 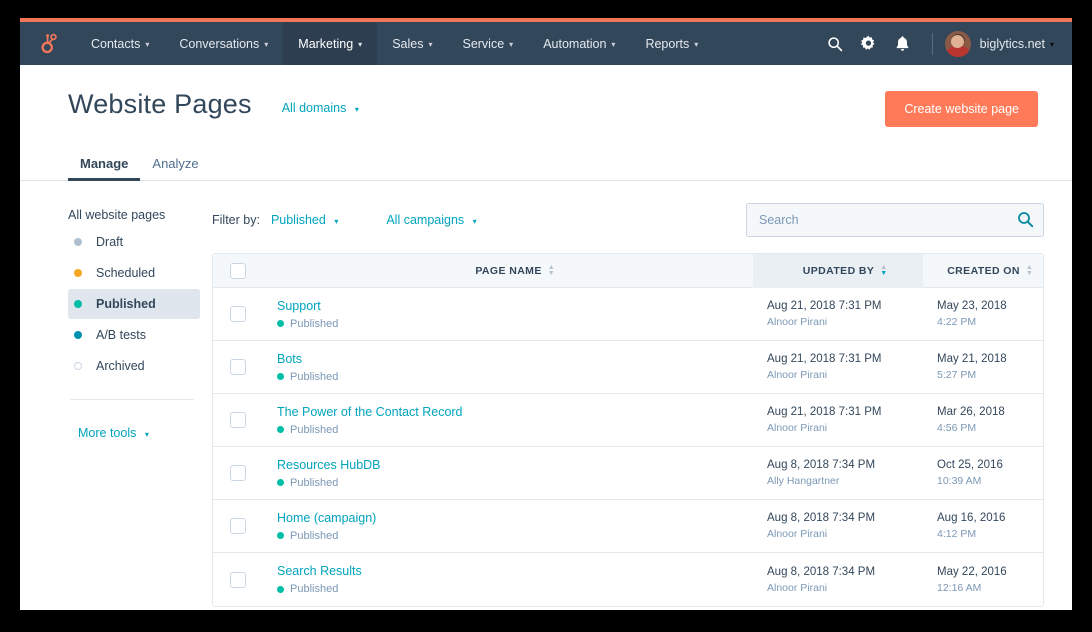 What do you see at coordinates (508, 314) in the screenshot?
I see `cell-page-name: Support Published` at bounding box center [508, 314].